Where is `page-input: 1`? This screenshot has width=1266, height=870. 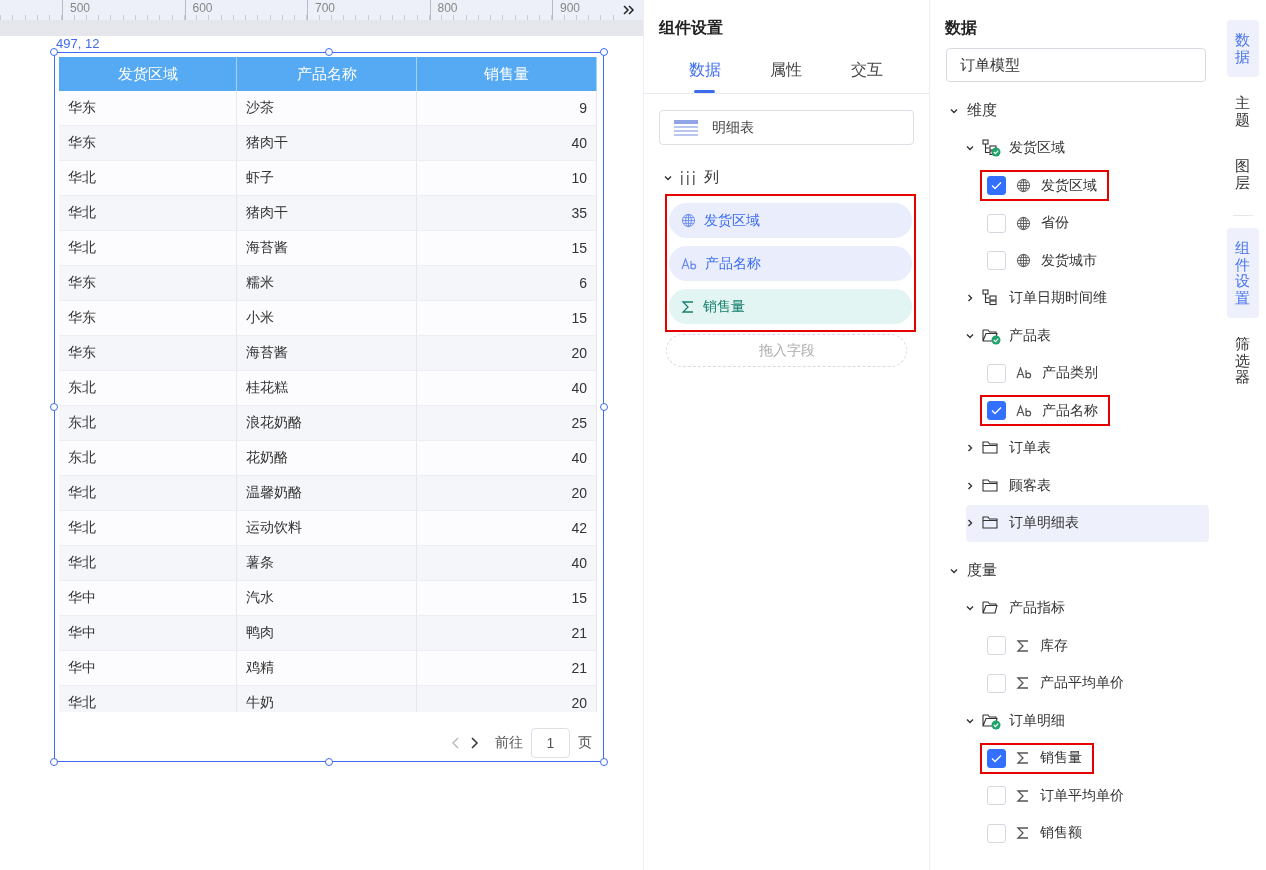 page-input: 1 is located at coordinates (550, 743).